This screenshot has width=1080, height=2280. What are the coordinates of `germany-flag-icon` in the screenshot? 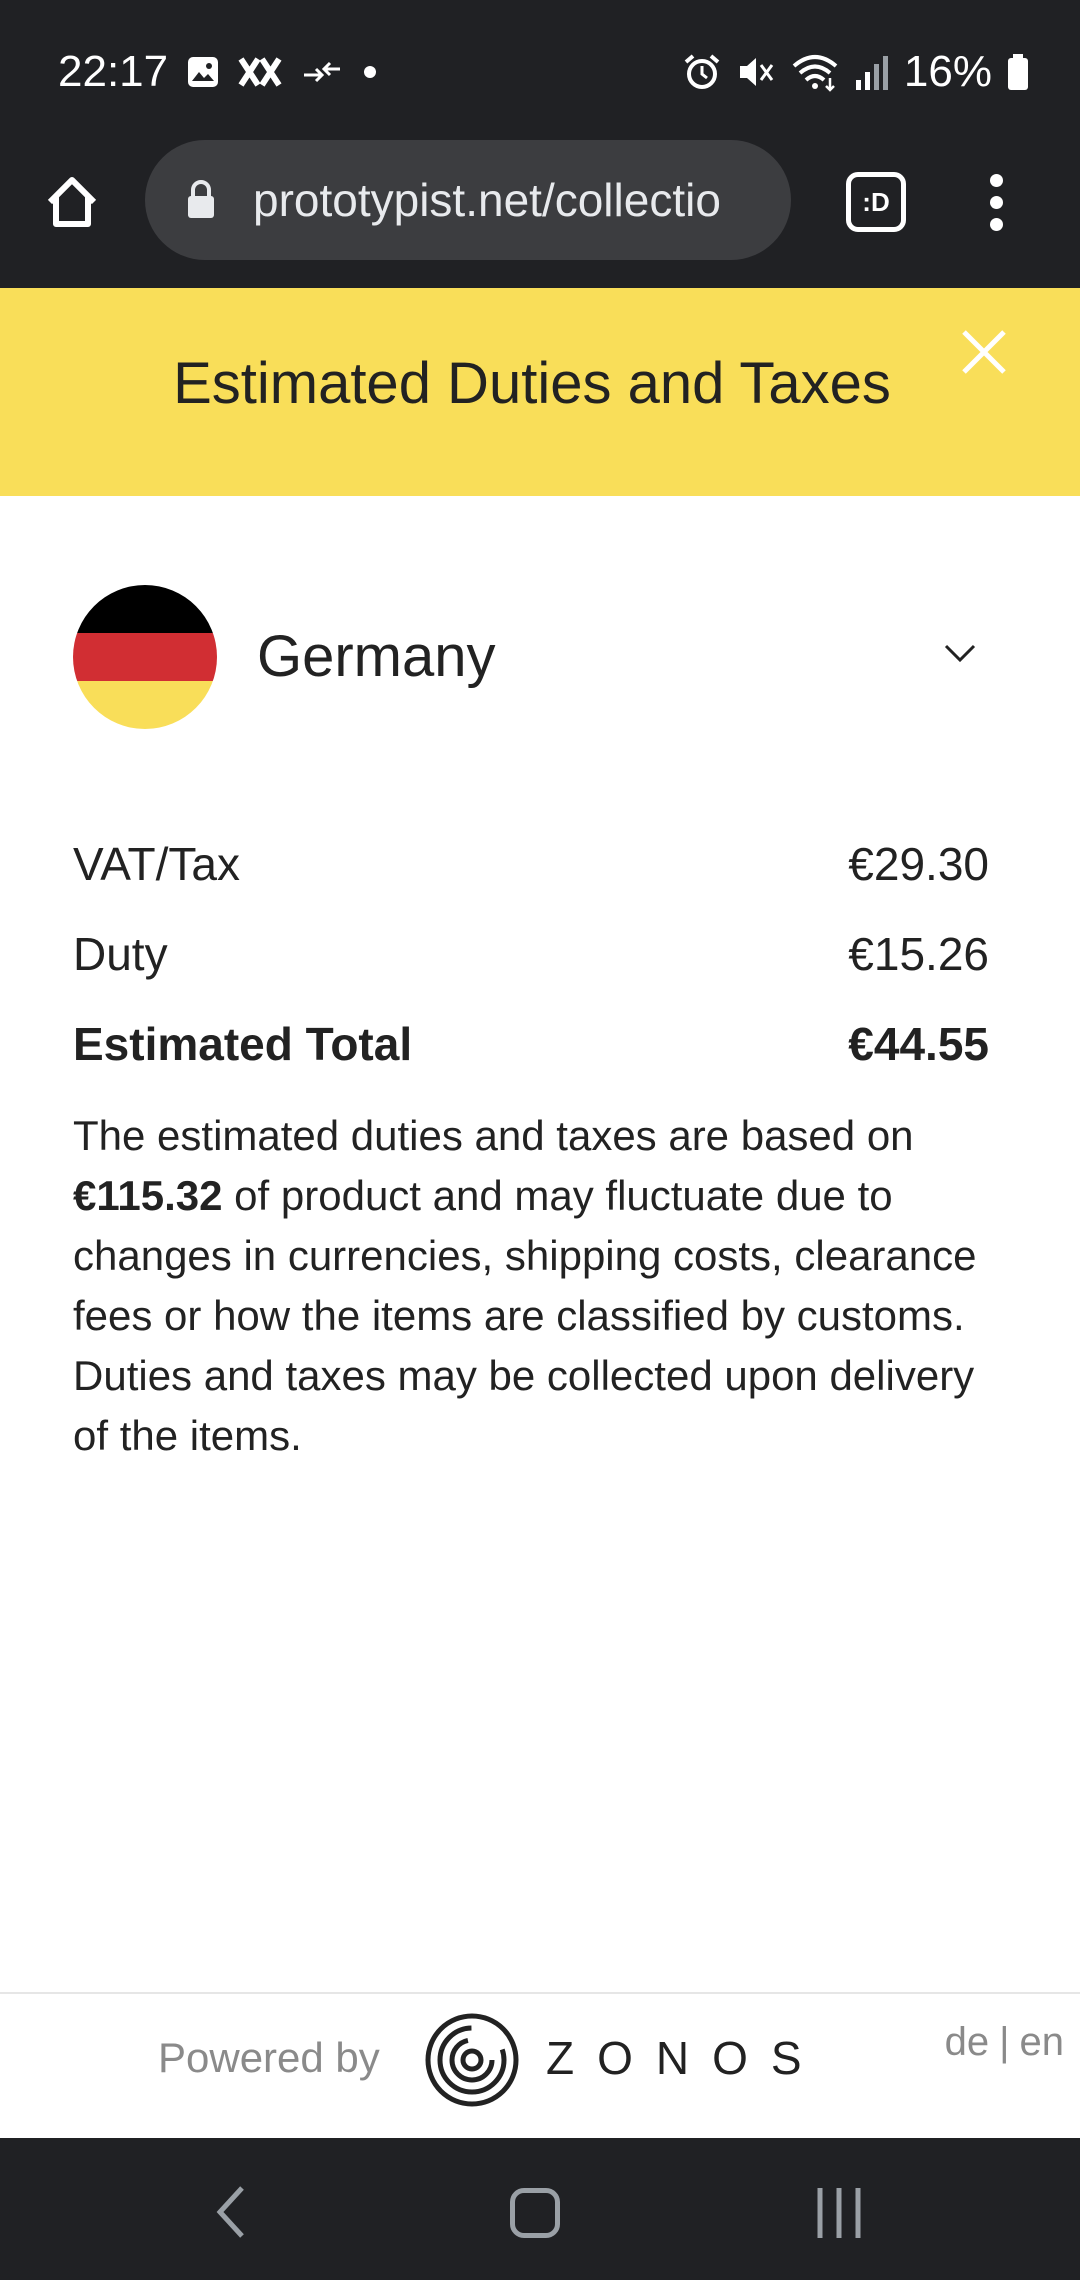 It's located at (145, 657).